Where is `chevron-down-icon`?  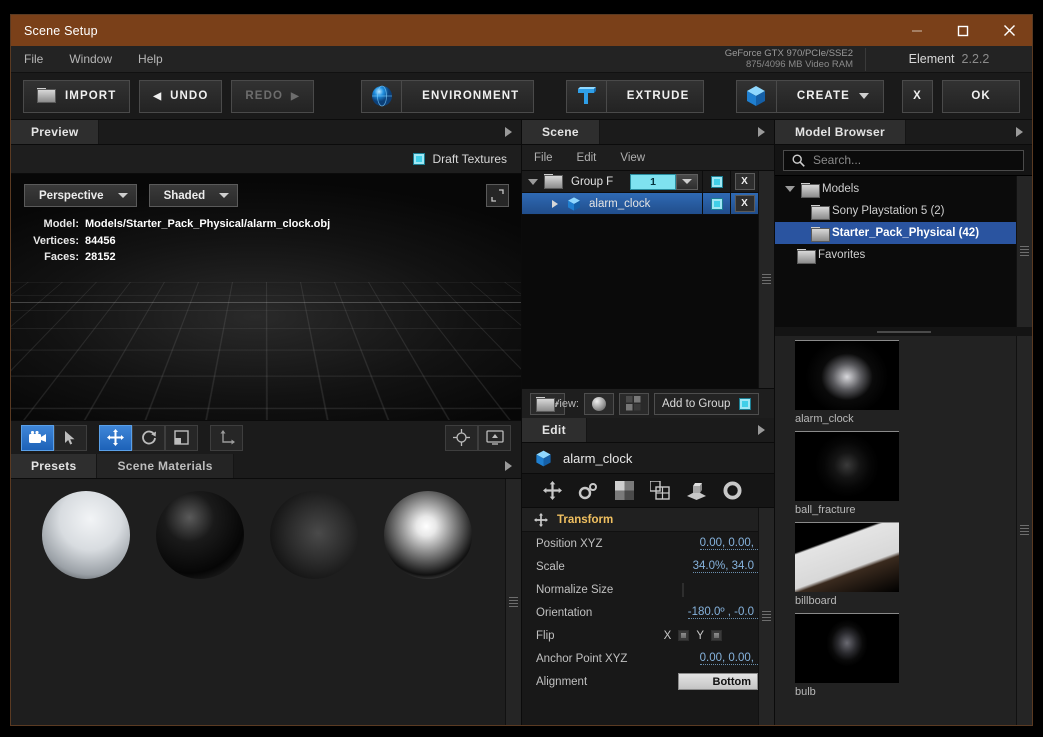 chevron-down-icon is located at coordinates (224, 195).